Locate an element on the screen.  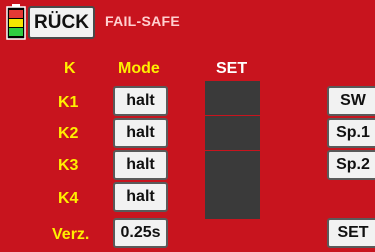
mode-button-k4: halt is located at coordinates (140, 197).